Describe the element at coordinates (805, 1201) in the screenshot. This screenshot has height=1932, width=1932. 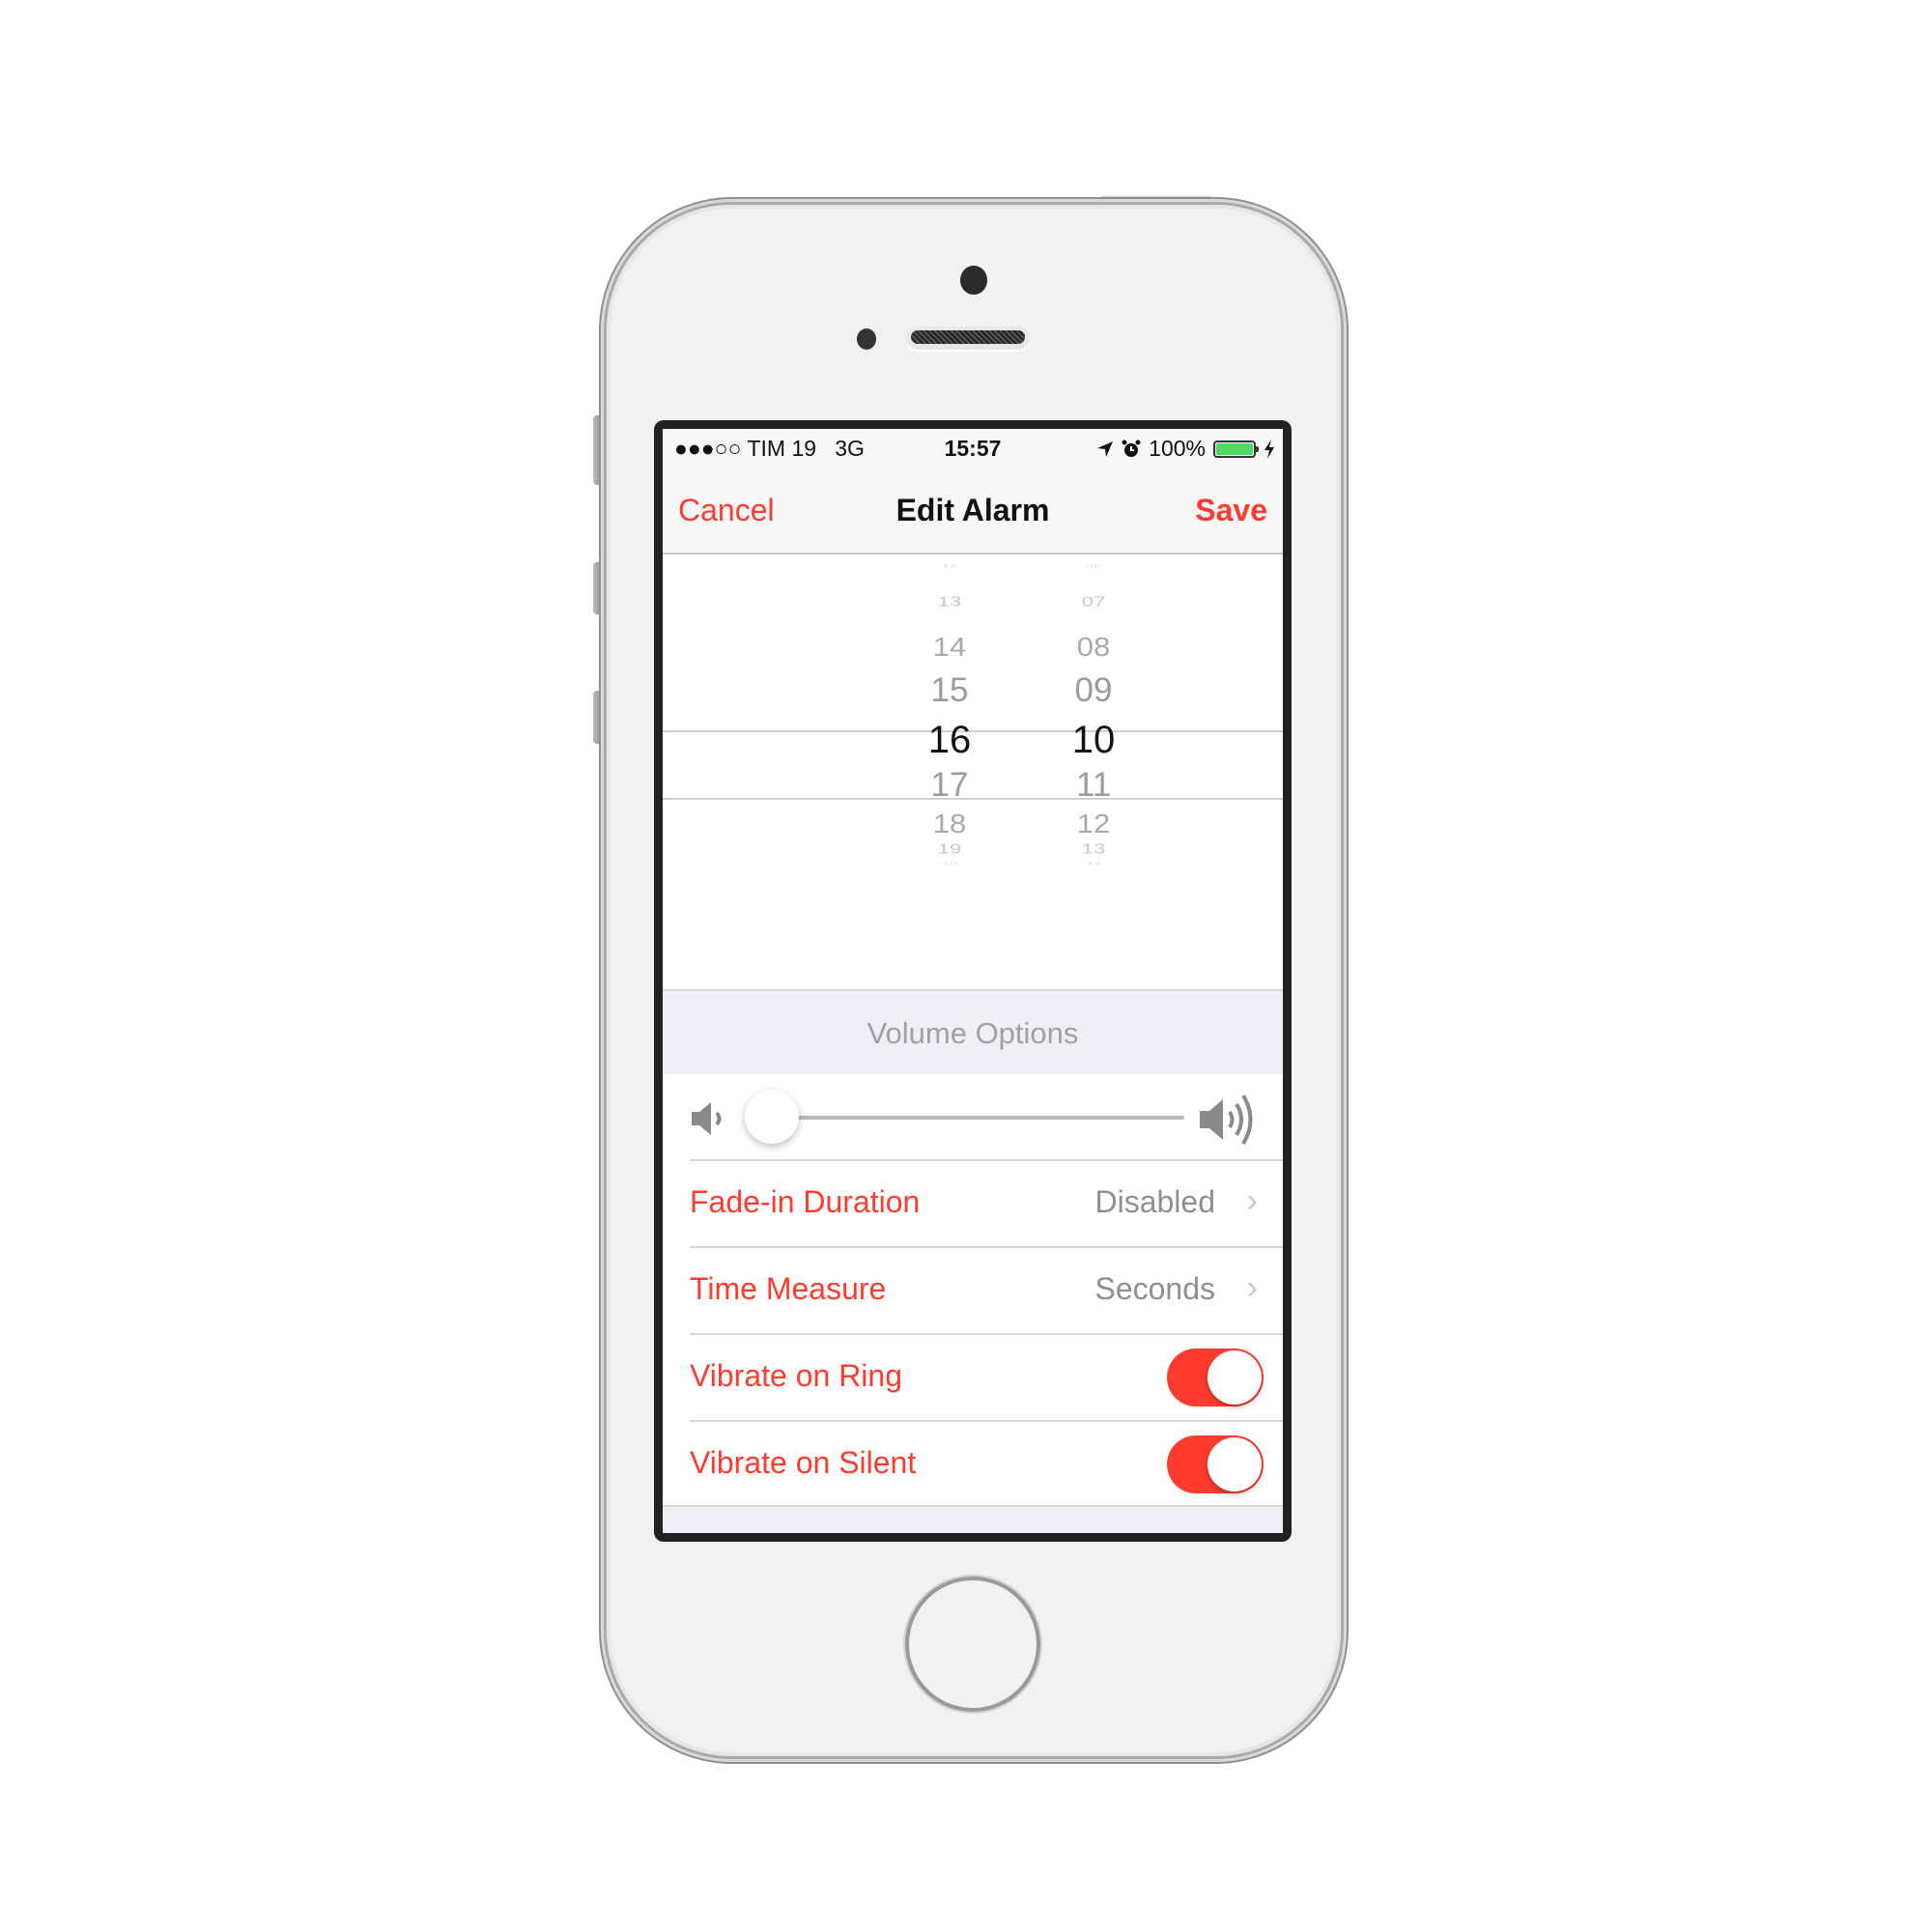
I see `row-label: Fade-in Duration` at that location.